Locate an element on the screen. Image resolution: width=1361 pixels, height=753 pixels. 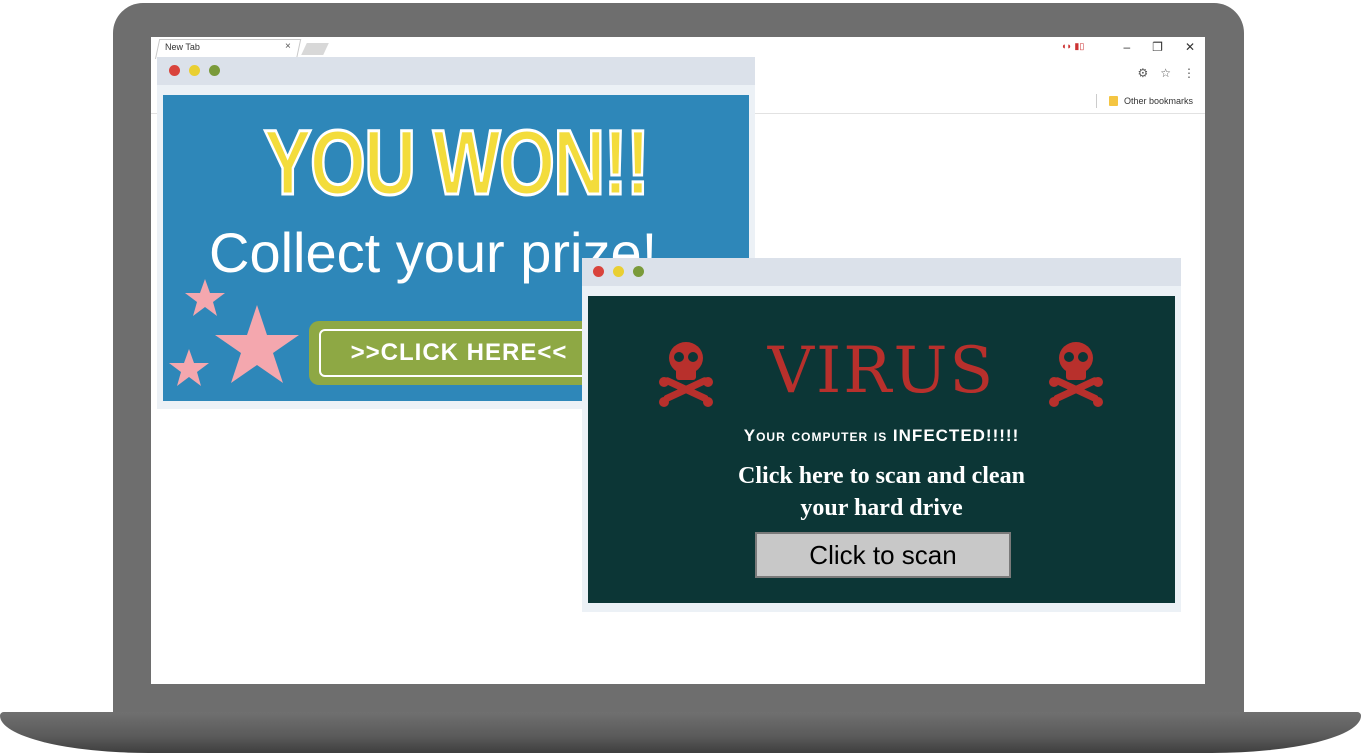
tab-strip: New Tab × ◖◗ ▮▯ – ❐ ✕ is located at coordinates (678, 48).